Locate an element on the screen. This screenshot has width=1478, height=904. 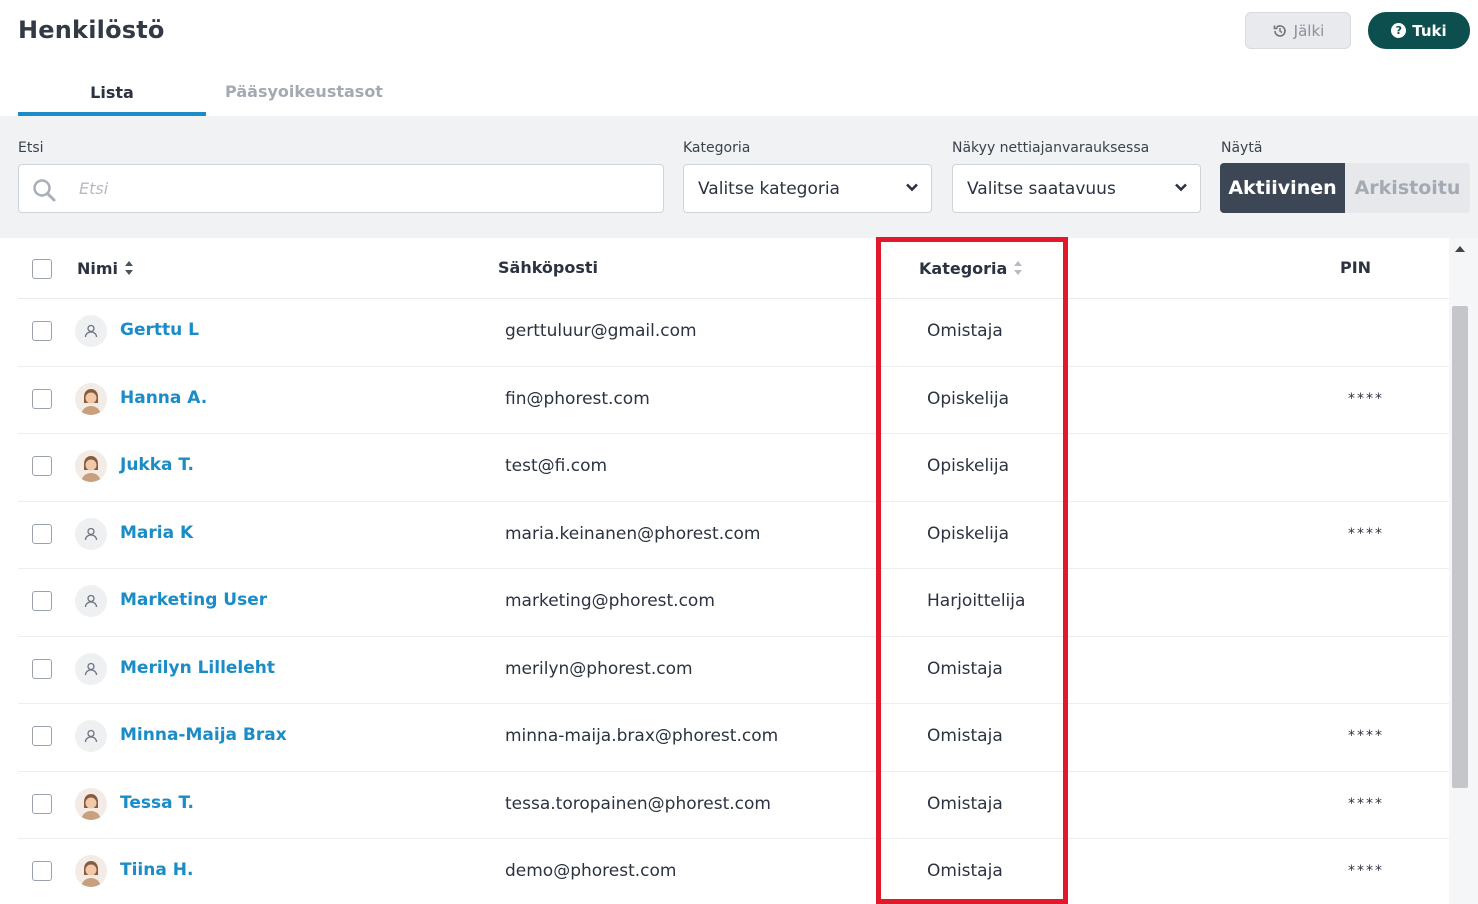
staff-name-link: Minna-Maija Brax is located at coordinates (203, 735).